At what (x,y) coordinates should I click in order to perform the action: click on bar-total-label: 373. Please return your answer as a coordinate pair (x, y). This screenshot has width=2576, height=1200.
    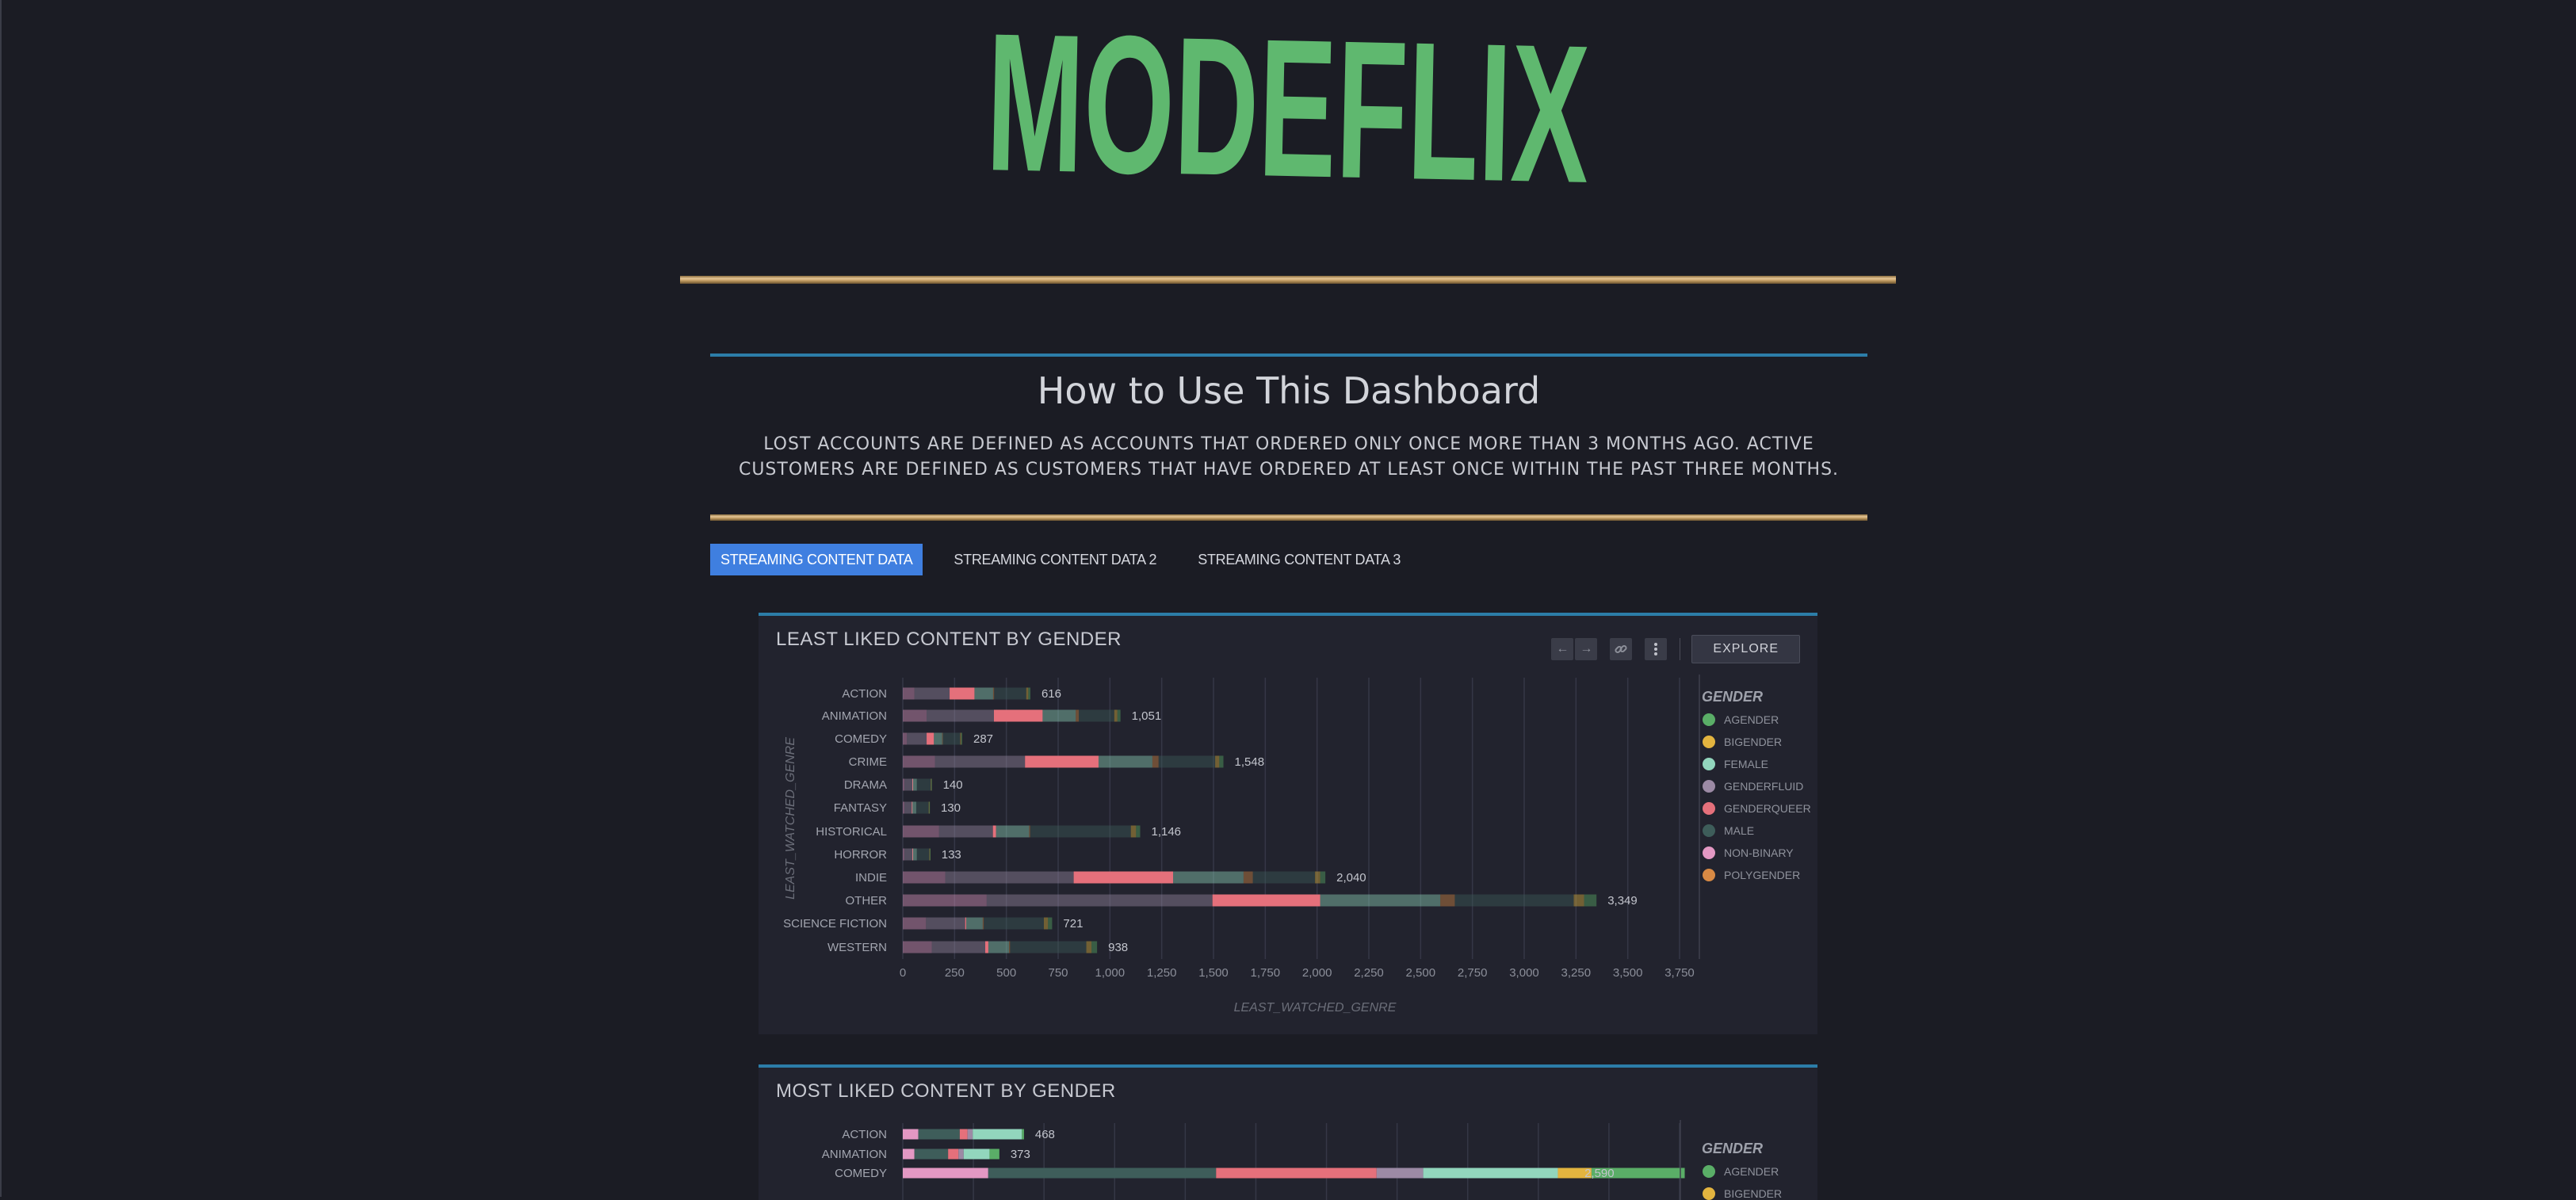
    Looking at the image, I should click on (1020, 1154).